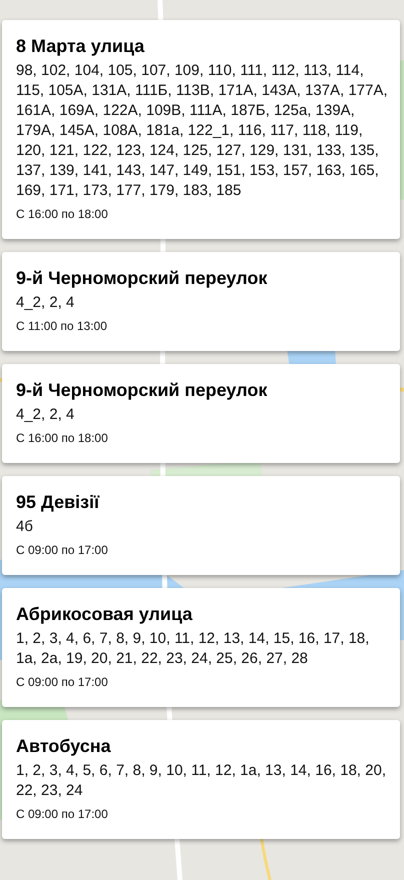 The width and height of the screenshot is (404, 880). I want to click on outage-time: С 11:00 по 13:00, so click(62, 326).